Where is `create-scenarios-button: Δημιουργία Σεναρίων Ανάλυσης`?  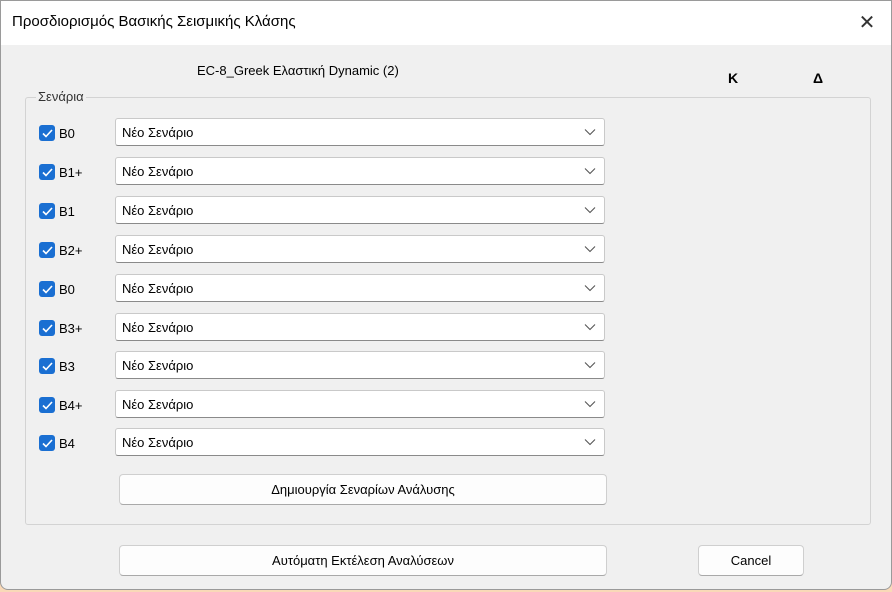 create-scenarios-button: Δημιουργία Σεναρίων Ανάλυσης is located at coordinates (363, 489).